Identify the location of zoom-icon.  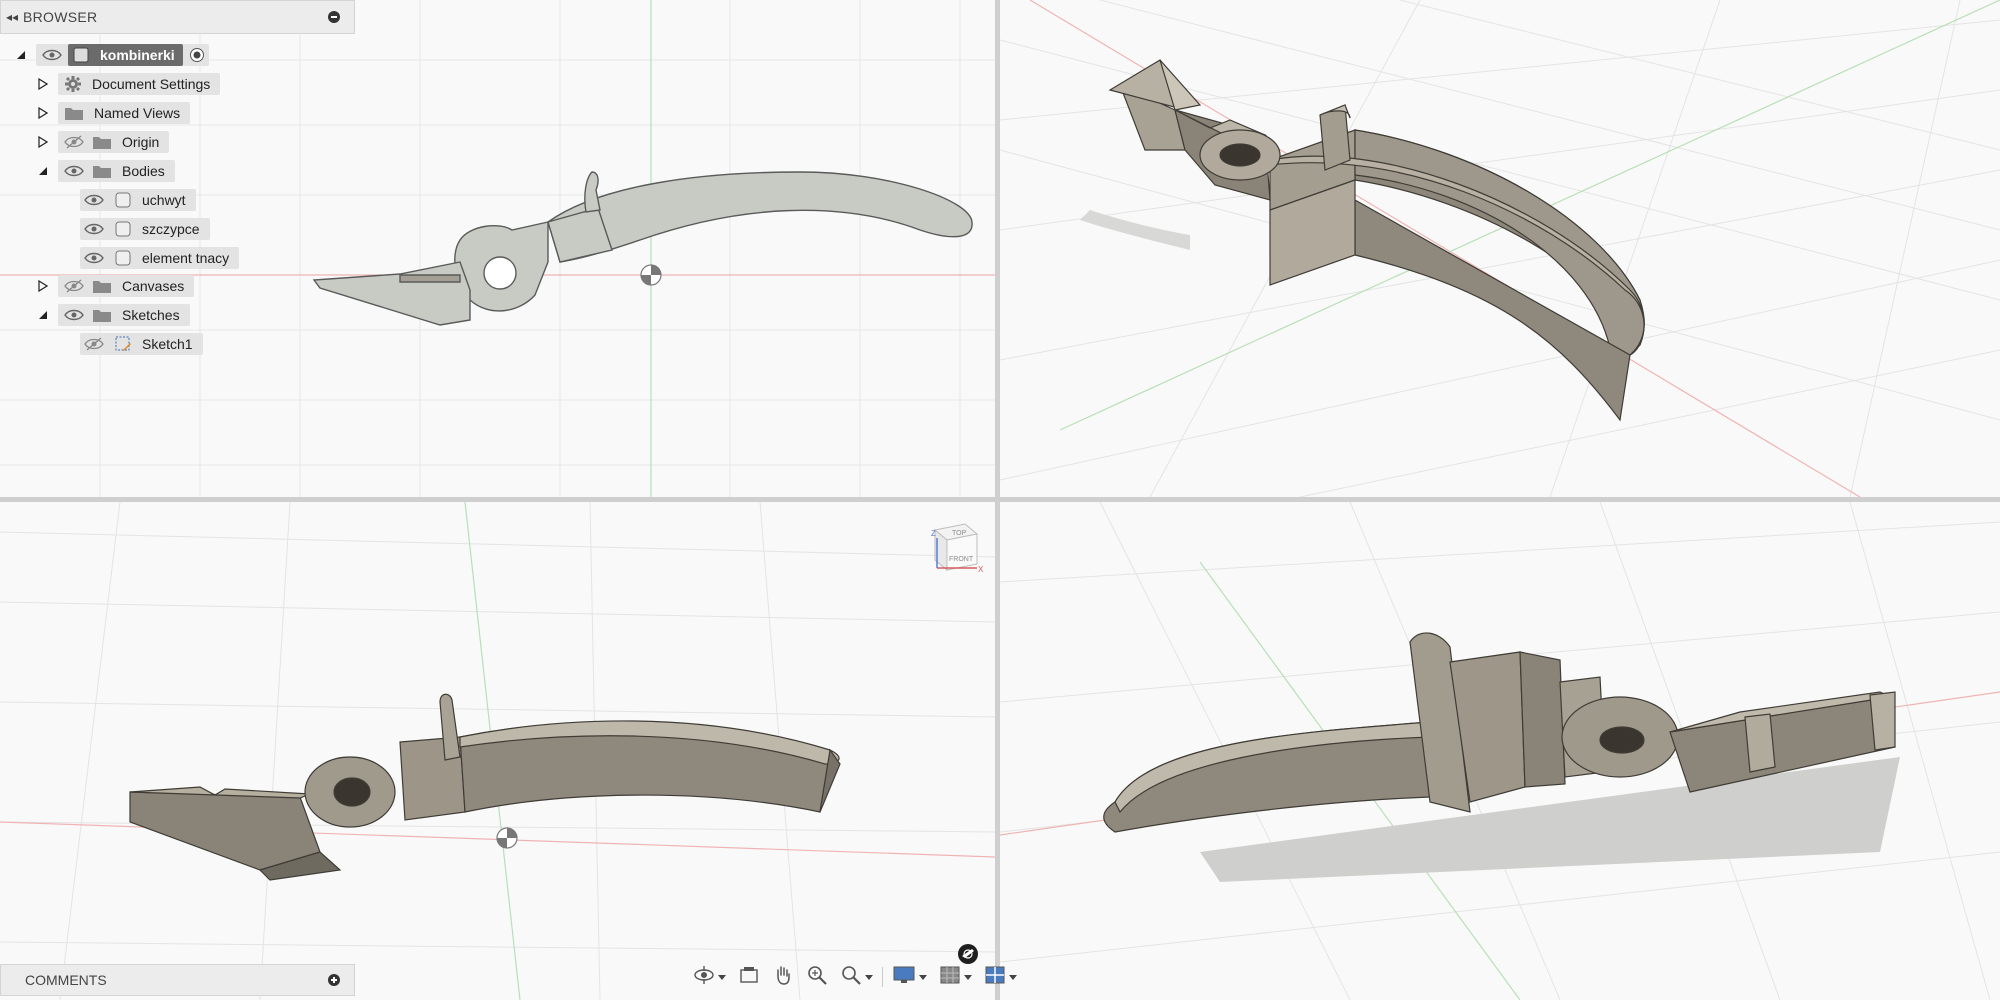
(817, 977).